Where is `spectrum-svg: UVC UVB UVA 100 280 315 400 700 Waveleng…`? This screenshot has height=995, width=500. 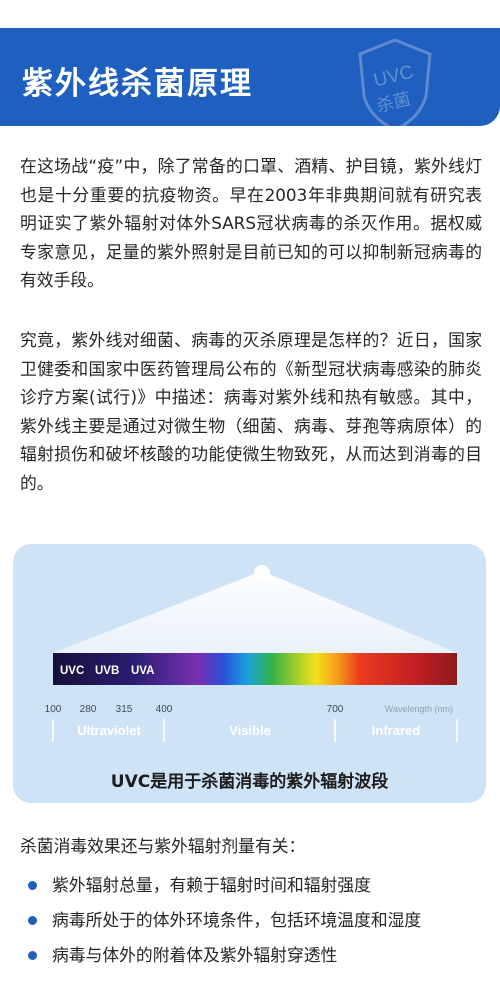 spectrum-svg: UVC UVB UVA 100 280 315 400 700 Waveleng… is located at coordinates (251, 653).